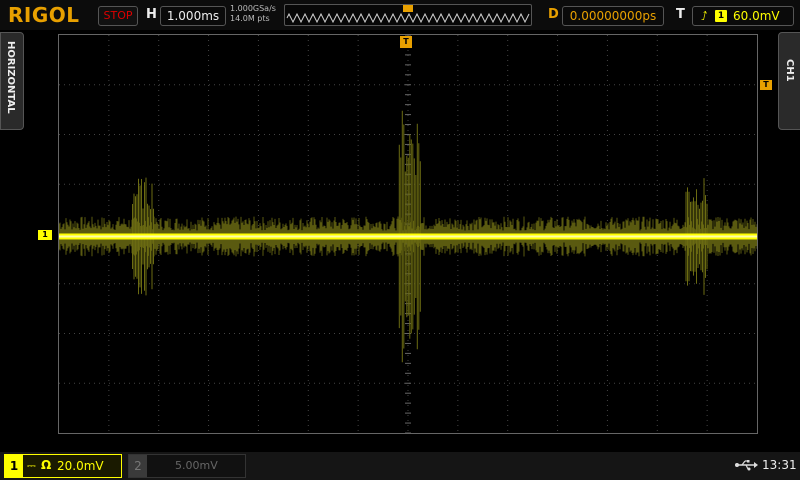 Image resolution: width=800 pixels, height=480 pixels. What do you see at coordinates (118, 16) in the screenshot?
I see `run-stop-status: STOP` at bounding box center [118, 16].